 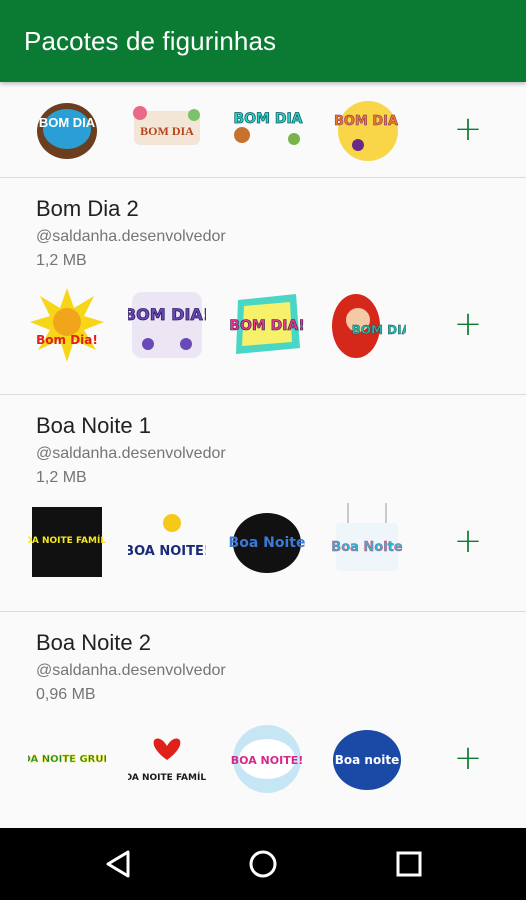 I want to click on pack-name: Bom Dia 2, so click(x=87, y=208).